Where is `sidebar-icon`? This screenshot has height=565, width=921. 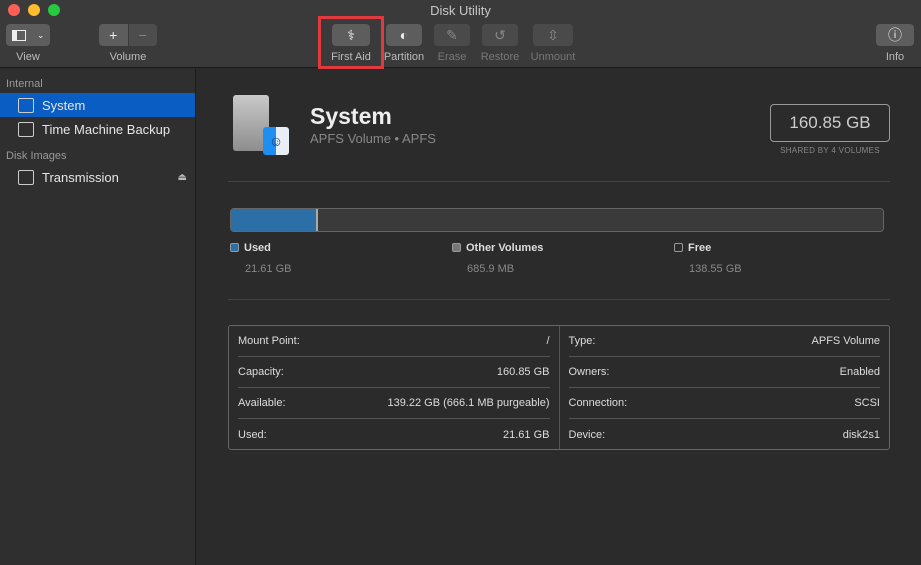
sidebar-icon is located at coordinates (18, 35).